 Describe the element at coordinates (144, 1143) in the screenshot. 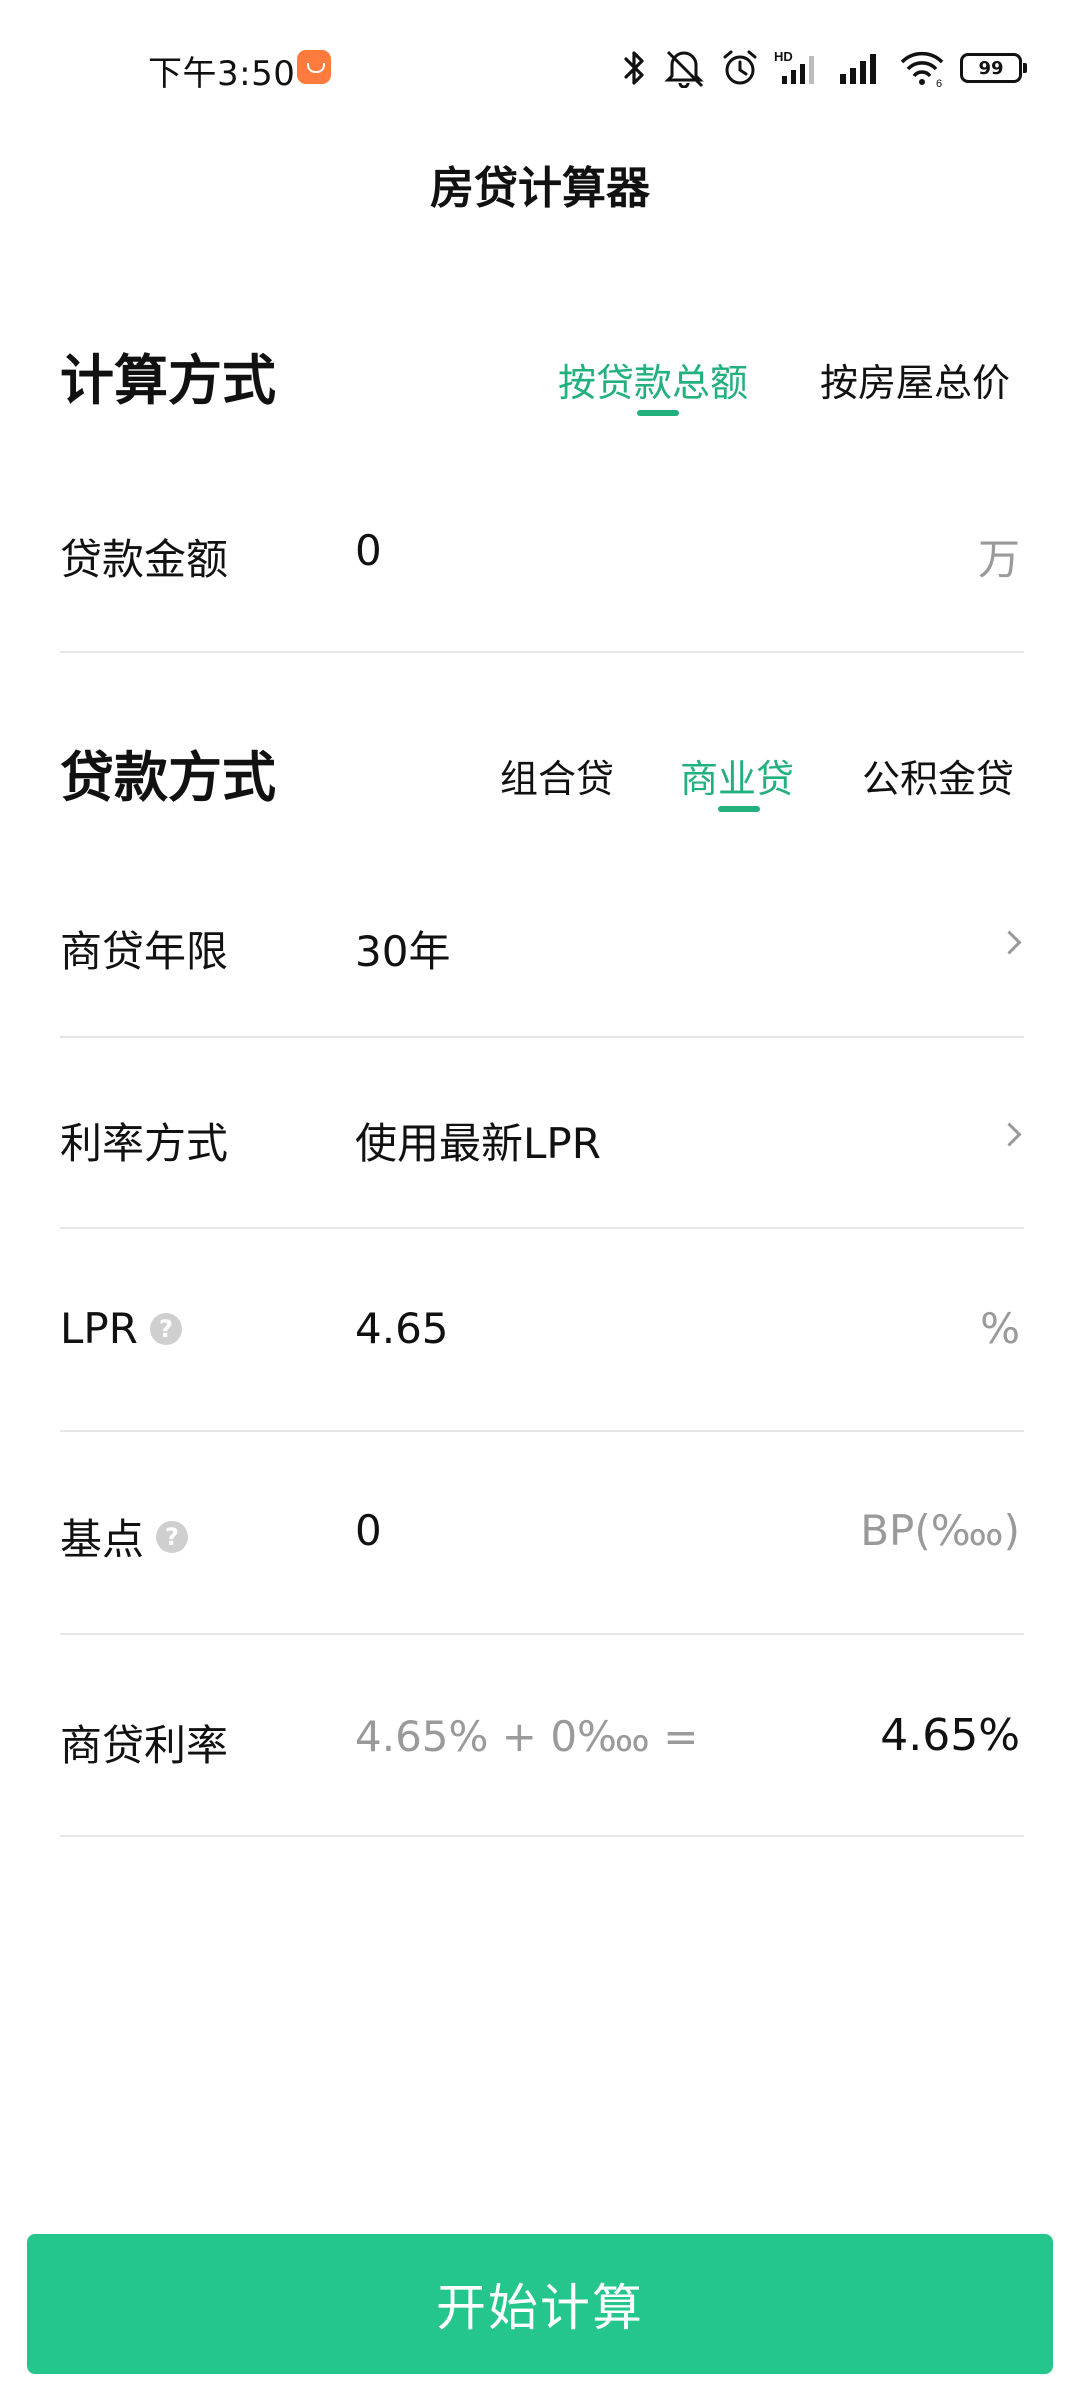

I see `rate-method-label: 利率方式` at that location.